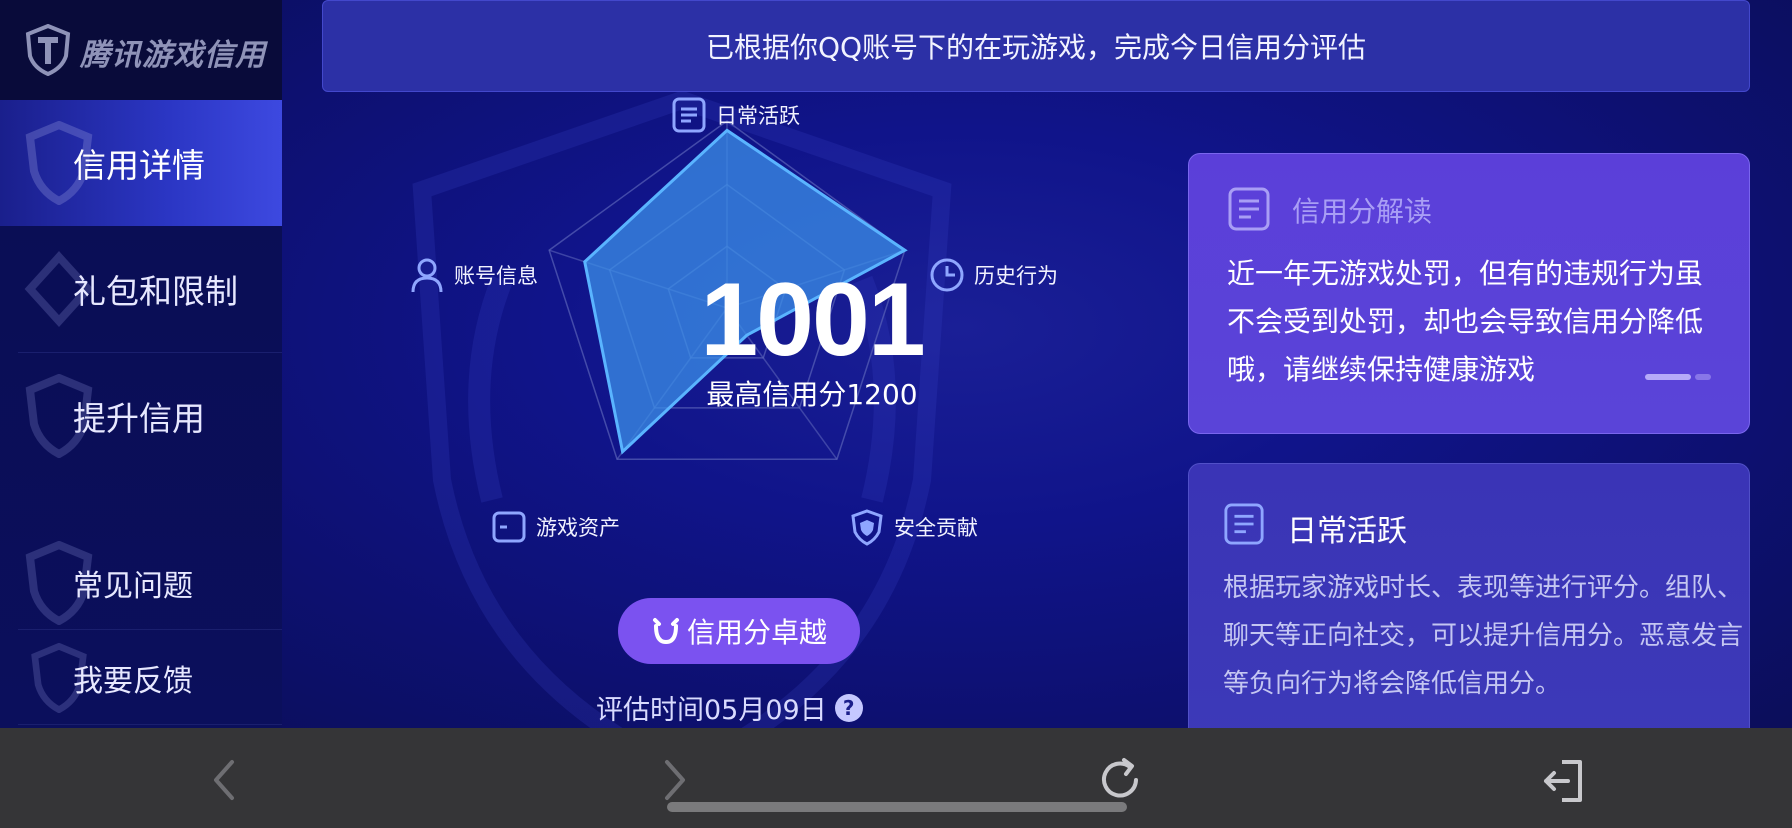 The image size is (1792, 828). I want to click on brand-header: 腾讯游戏信用, so click(141, 50).